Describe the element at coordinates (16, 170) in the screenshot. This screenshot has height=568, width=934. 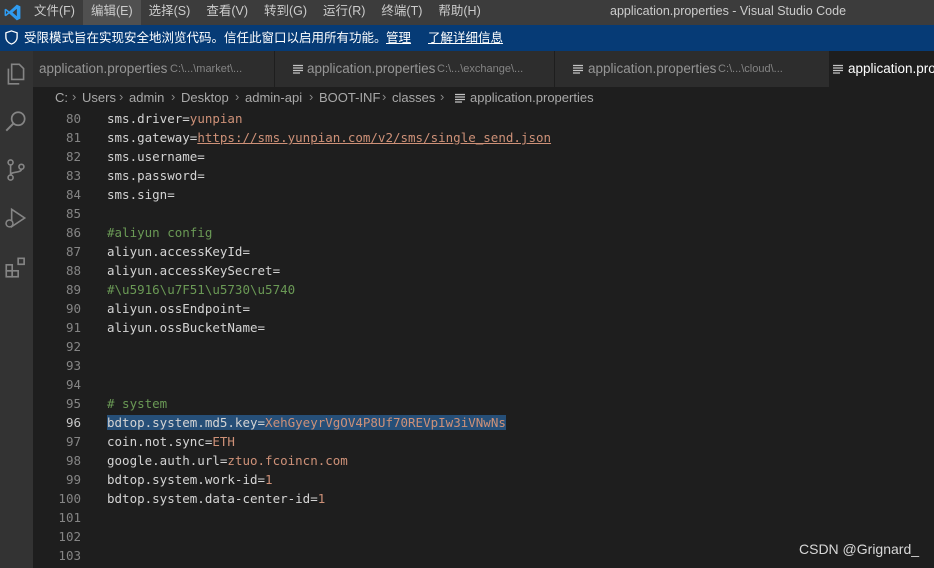
I see `source-control-icon` at that location.